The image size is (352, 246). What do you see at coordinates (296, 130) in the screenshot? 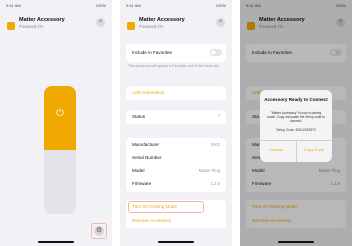
I see `setup-code: Setup Code: 30012023970` at bounding box center [296, 130].